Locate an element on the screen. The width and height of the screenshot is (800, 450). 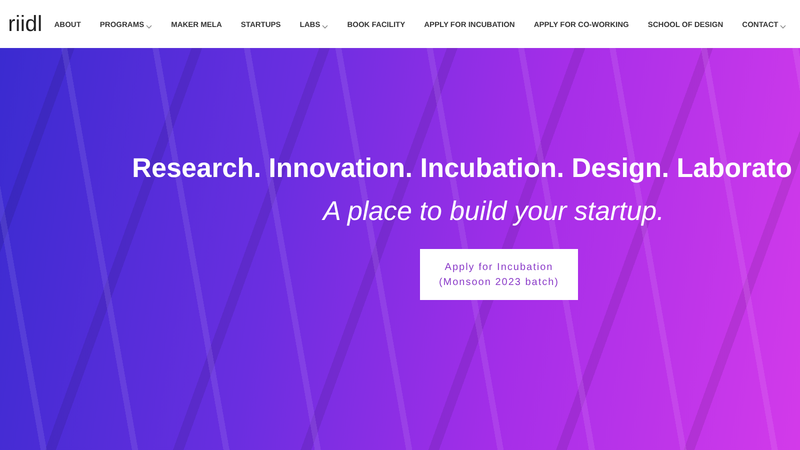
hero-headline: Research. Innovation. Incubation. Design. Laborato is located at coordinates (462, 168).